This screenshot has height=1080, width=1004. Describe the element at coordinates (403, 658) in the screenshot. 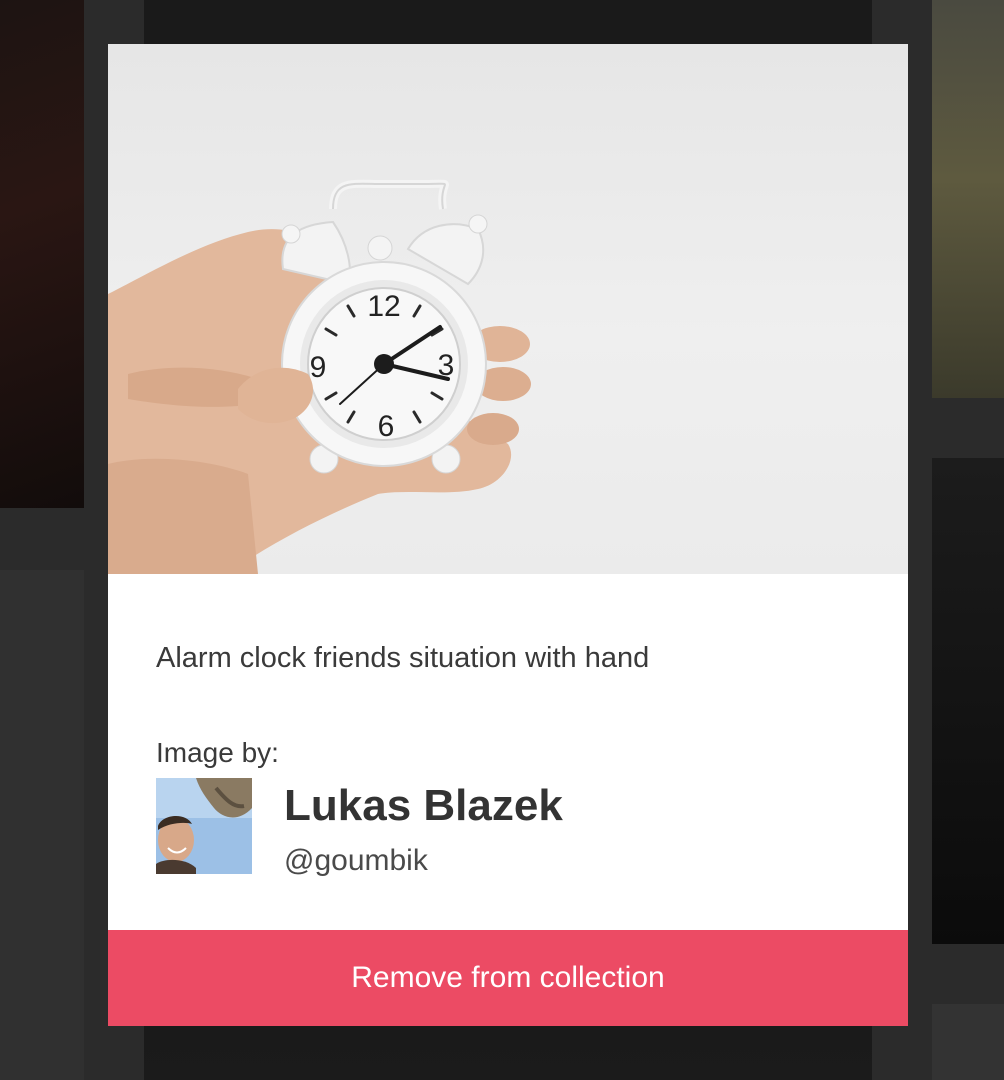

I see `image-description: Alarm clock friends situation with hand` at that location.